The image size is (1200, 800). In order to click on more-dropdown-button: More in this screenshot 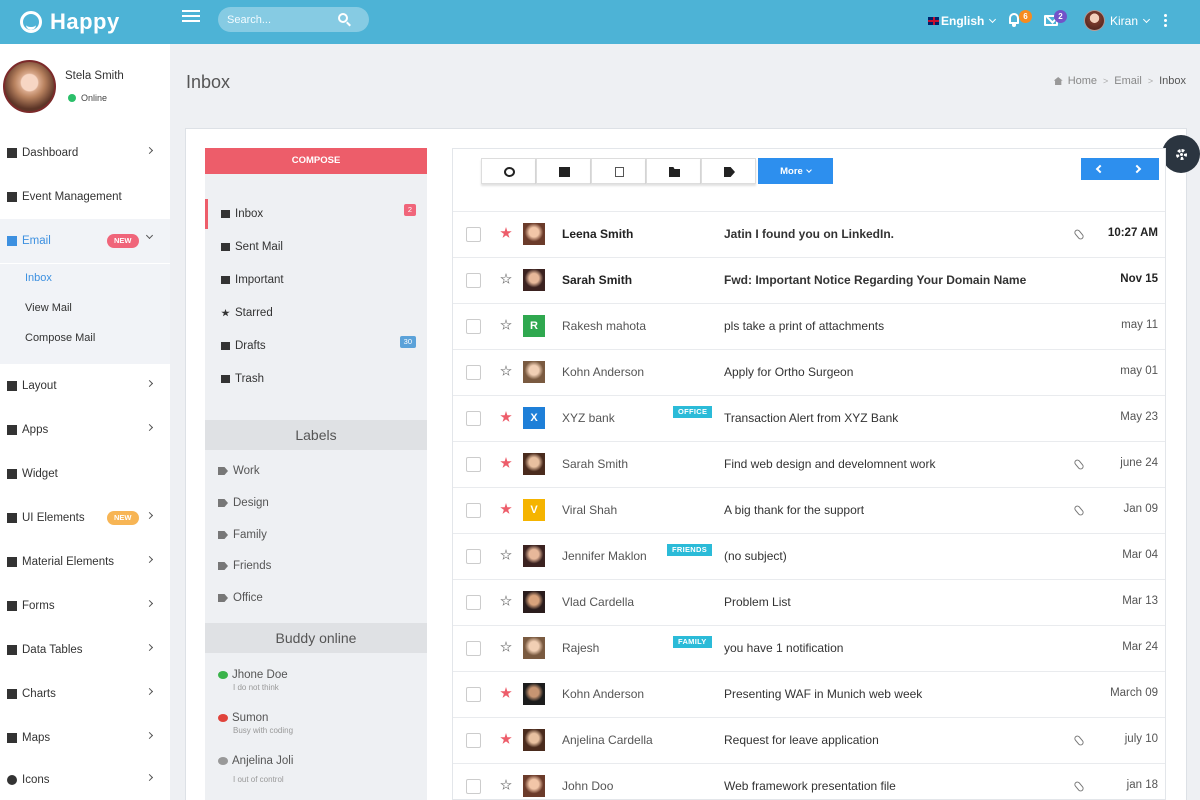, I will do `click(795, 171)`.